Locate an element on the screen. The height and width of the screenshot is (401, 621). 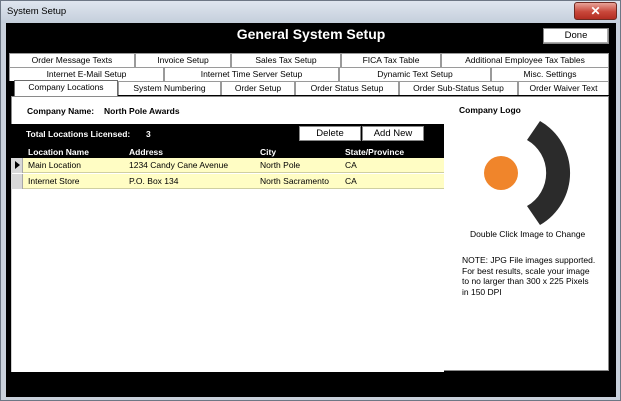
add-new-button: Add New is located at coordinates (393, 133).